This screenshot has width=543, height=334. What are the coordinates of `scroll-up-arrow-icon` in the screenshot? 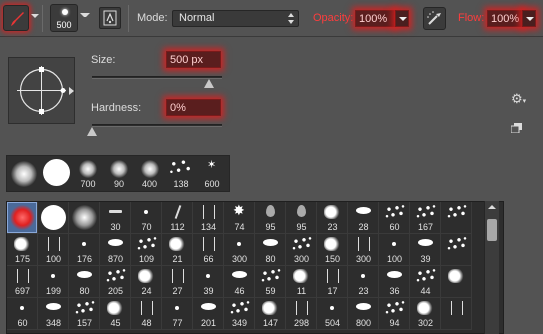 It's located at (492, 207).